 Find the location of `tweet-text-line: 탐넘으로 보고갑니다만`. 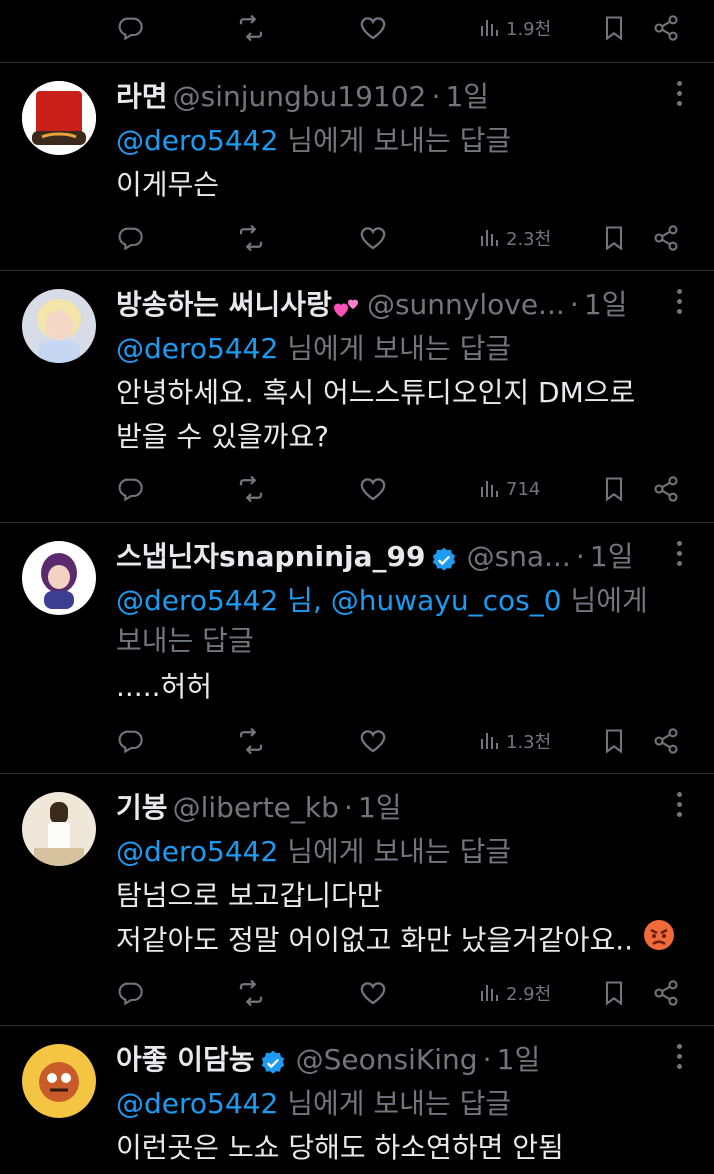

tweet-text-line: 탐넘으로 보고갑니다만 is located at coordinates (249, 895).